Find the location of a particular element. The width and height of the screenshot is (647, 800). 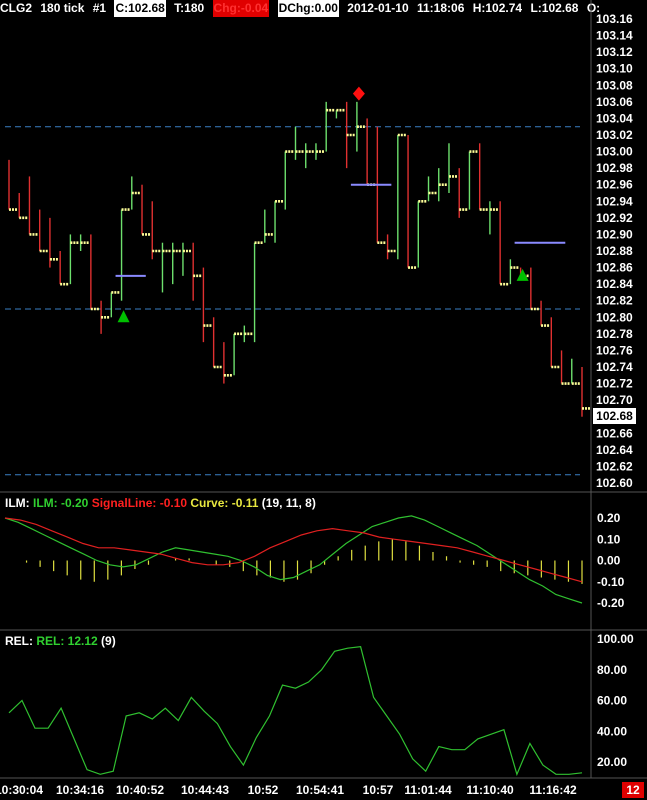

price-tick-label: 102.60 is located at coordinates (614, 483).